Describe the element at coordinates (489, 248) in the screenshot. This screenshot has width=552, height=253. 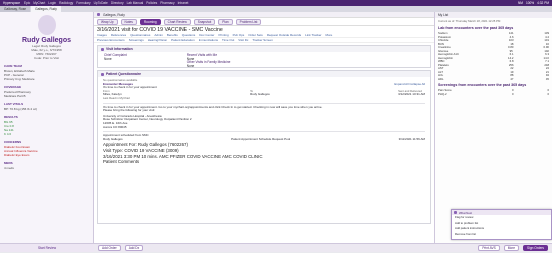
I see `print-avs-button: Print AVS` at that location.